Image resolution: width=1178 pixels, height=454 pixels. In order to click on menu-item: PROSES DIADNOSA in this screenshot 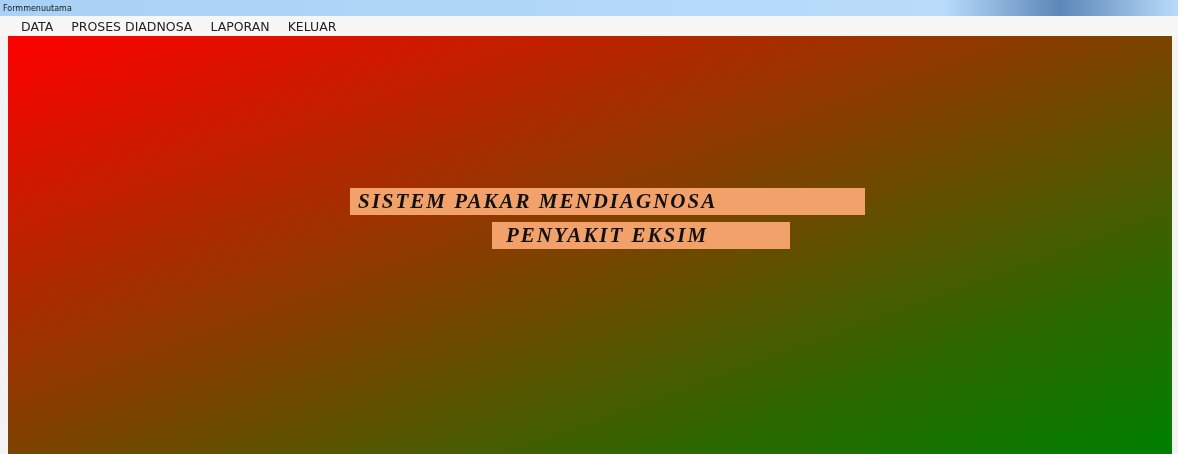, I will do `click(132, 26)`.